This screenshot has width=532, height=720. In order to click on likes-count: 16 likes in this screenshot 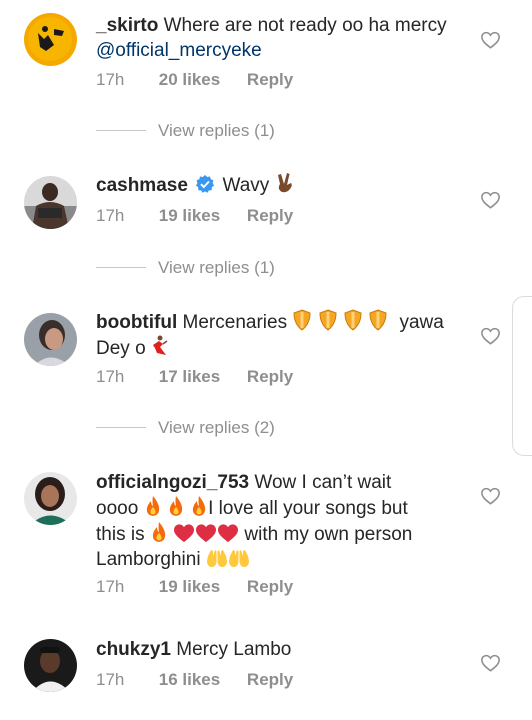, I will do `click(189, 680)`.